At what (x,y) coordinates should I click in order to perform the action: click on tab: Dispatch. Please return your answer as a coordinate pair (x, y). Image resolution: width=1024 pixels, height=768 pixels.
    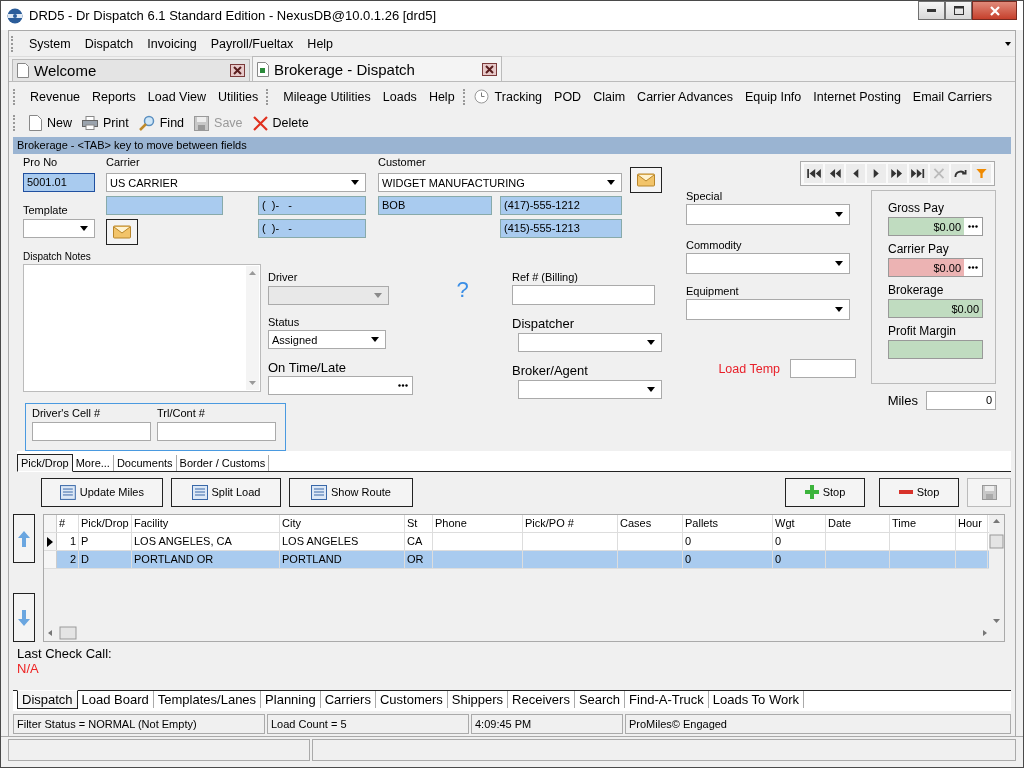
    Looking at the image, I should click on (47, 699).